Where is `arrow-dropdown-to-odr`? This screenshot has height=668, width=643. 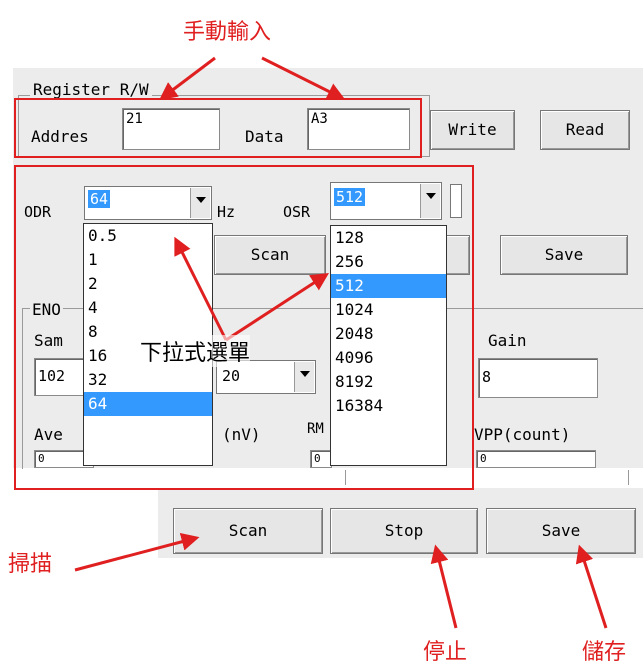
arrow-dropdown-to-odr is located at coordinates (201, 288).